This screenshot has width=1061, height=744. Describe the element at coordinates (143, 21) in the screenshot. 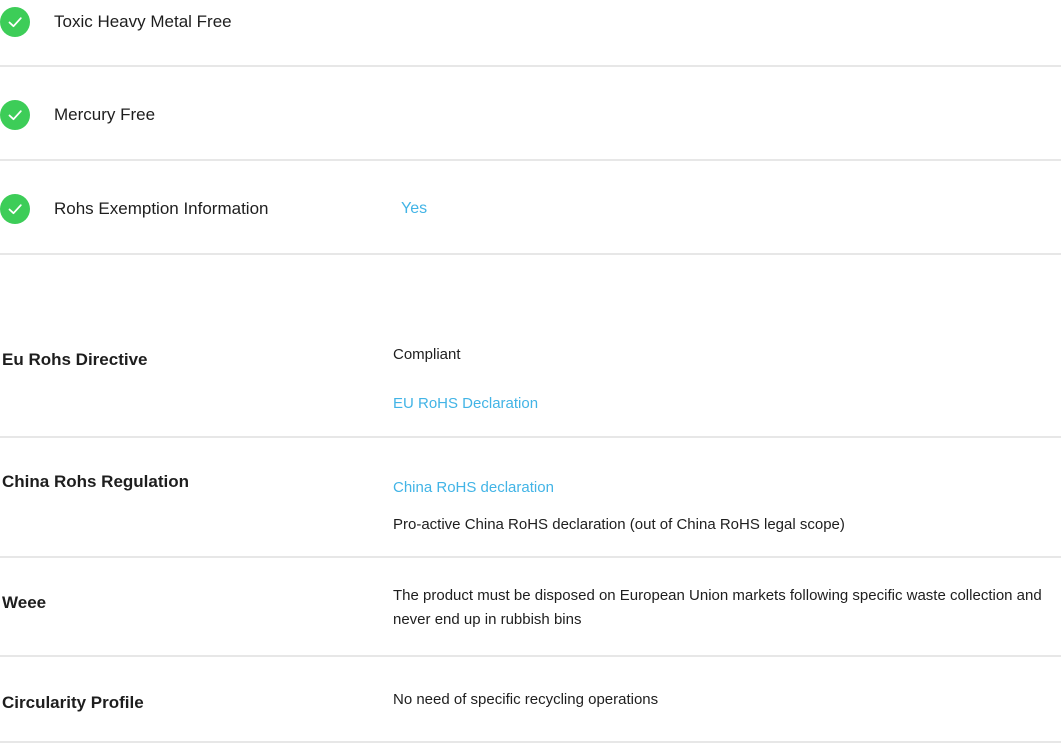

I see `checklist-label: Toxic Heavy Metal Free` at that location.